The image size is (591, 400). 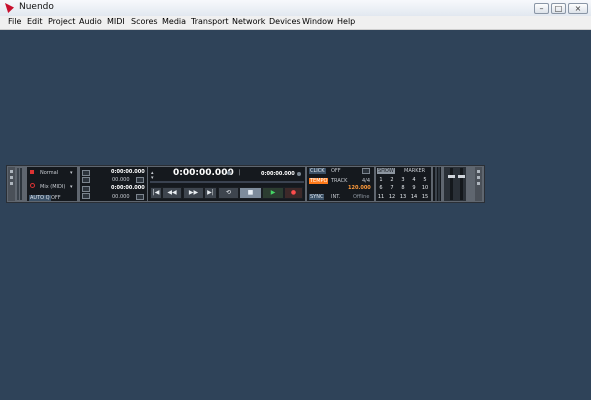 What do you see at coordinates (61, 21) in the screenshot?
I see `menu-project: Project` at bounding box center [61, 21].